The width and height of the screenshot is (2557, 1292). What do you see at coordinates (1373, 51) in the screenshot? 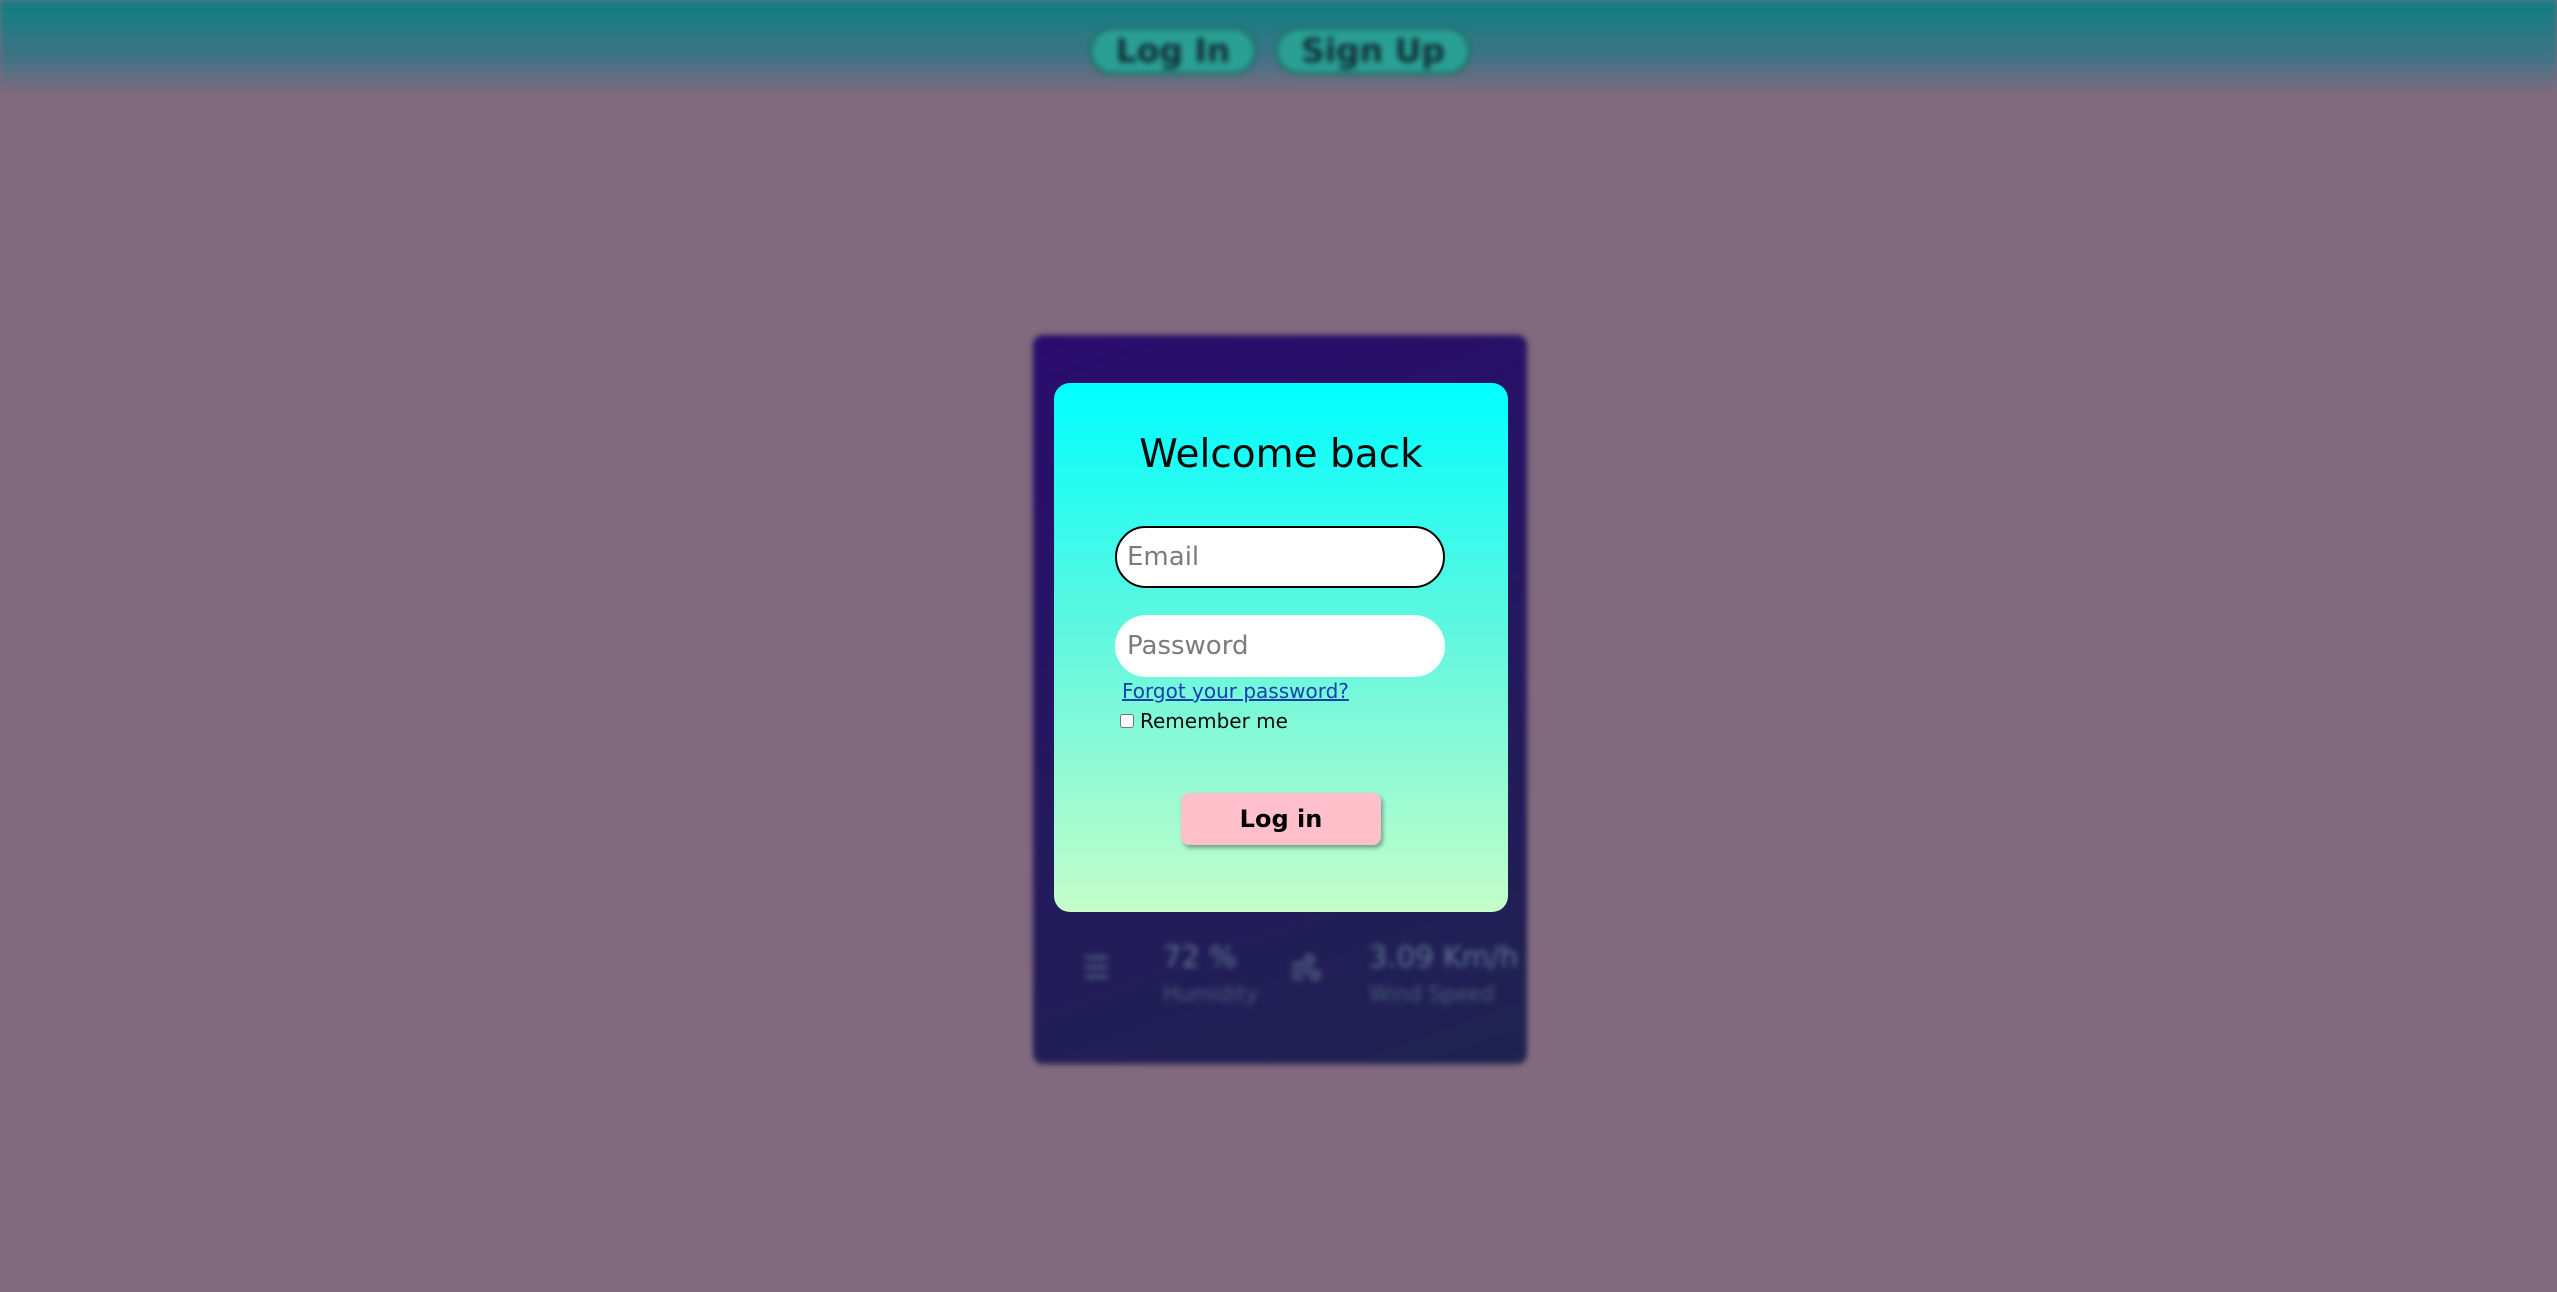
I see `nav-signup-button: Sign Up` at bounding box center [1373, 51].